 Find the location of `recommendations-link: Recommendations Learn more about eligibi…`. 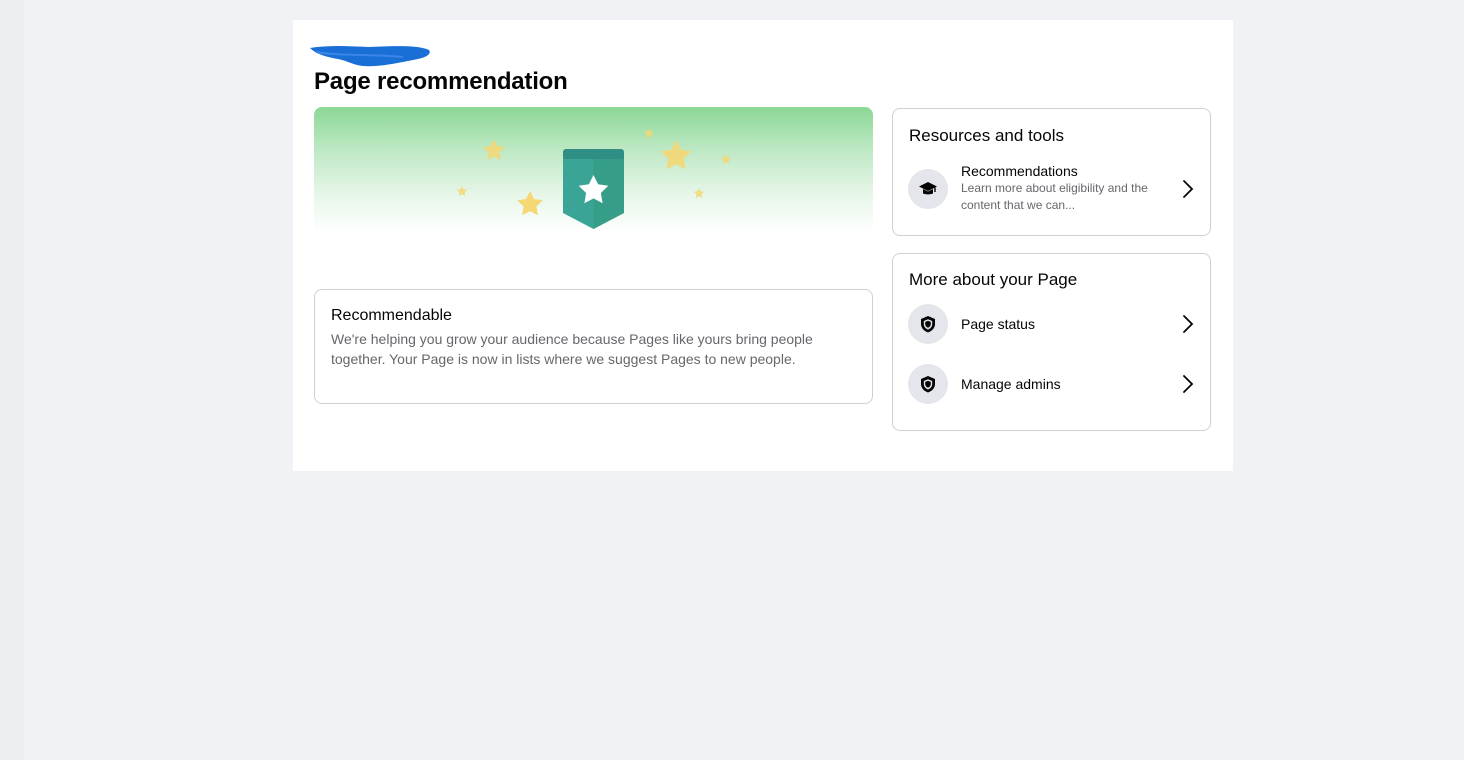

recommendations-link: Recommendations Learn more about eligibi… is located at coordinates (1053, 188).